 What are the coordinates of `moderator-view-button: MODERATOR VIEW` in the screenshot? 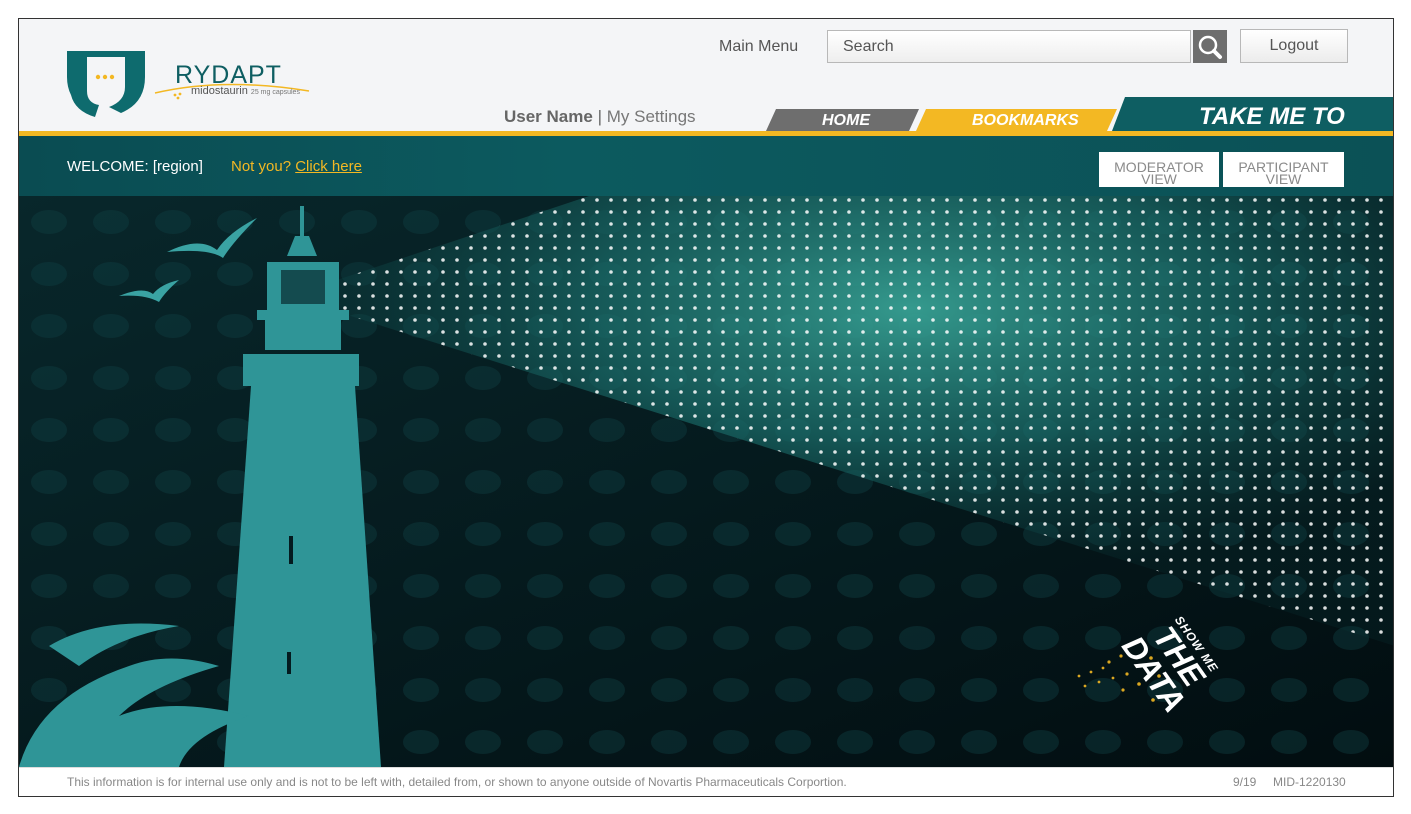 It's located at (1159, 169).